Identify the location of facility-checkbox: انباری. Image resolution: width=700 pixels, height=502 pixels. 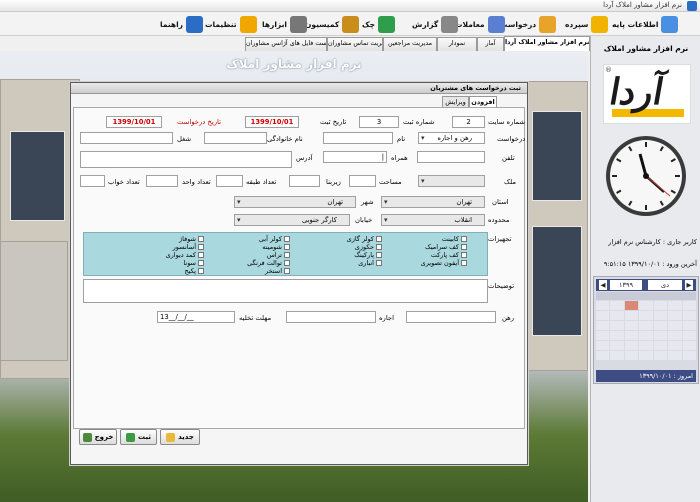
(370, 263).